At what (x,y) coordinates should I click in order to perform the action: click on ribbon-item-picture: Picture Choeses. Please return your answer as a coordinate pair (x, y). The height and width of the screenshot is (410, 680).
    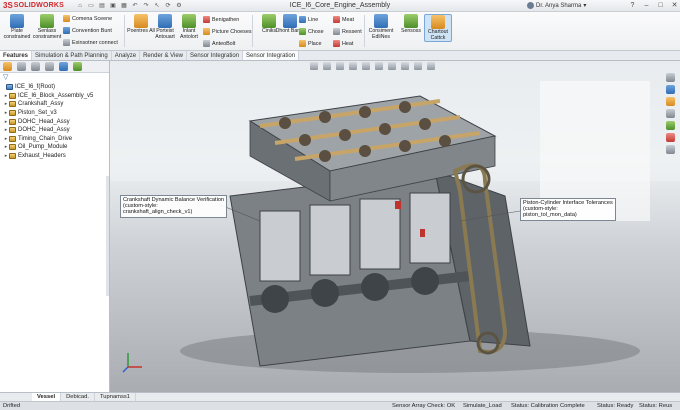
    Looking at the image, I should click on (227, 31).